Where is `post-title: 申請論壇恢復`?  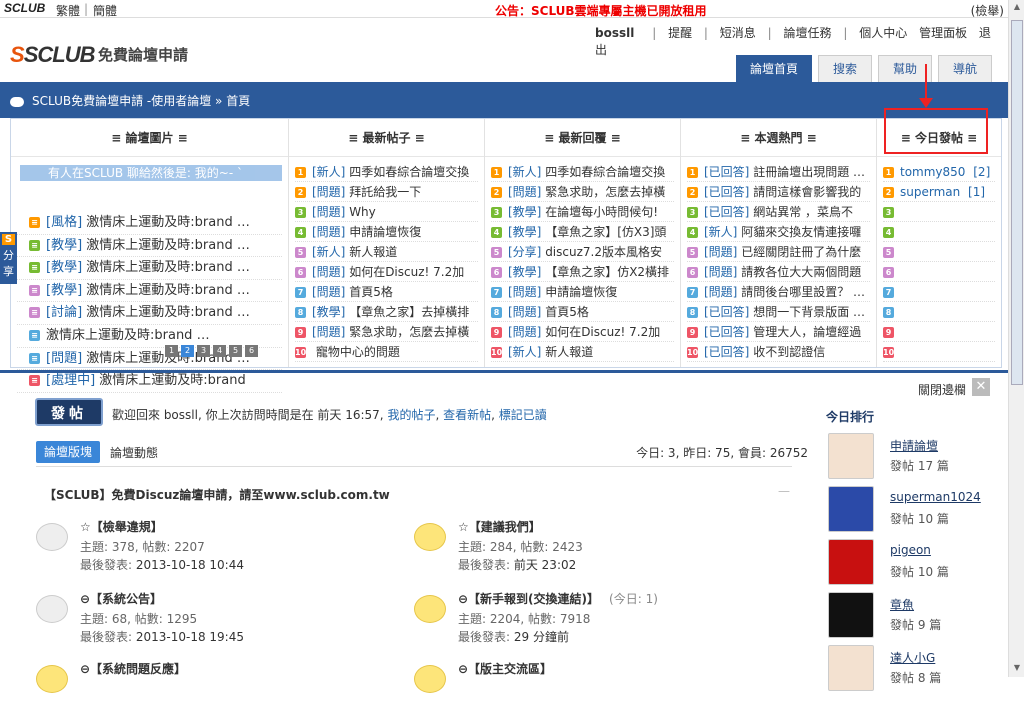 post-title: 申請論壇恢復 is located at coordinates (579, 292).